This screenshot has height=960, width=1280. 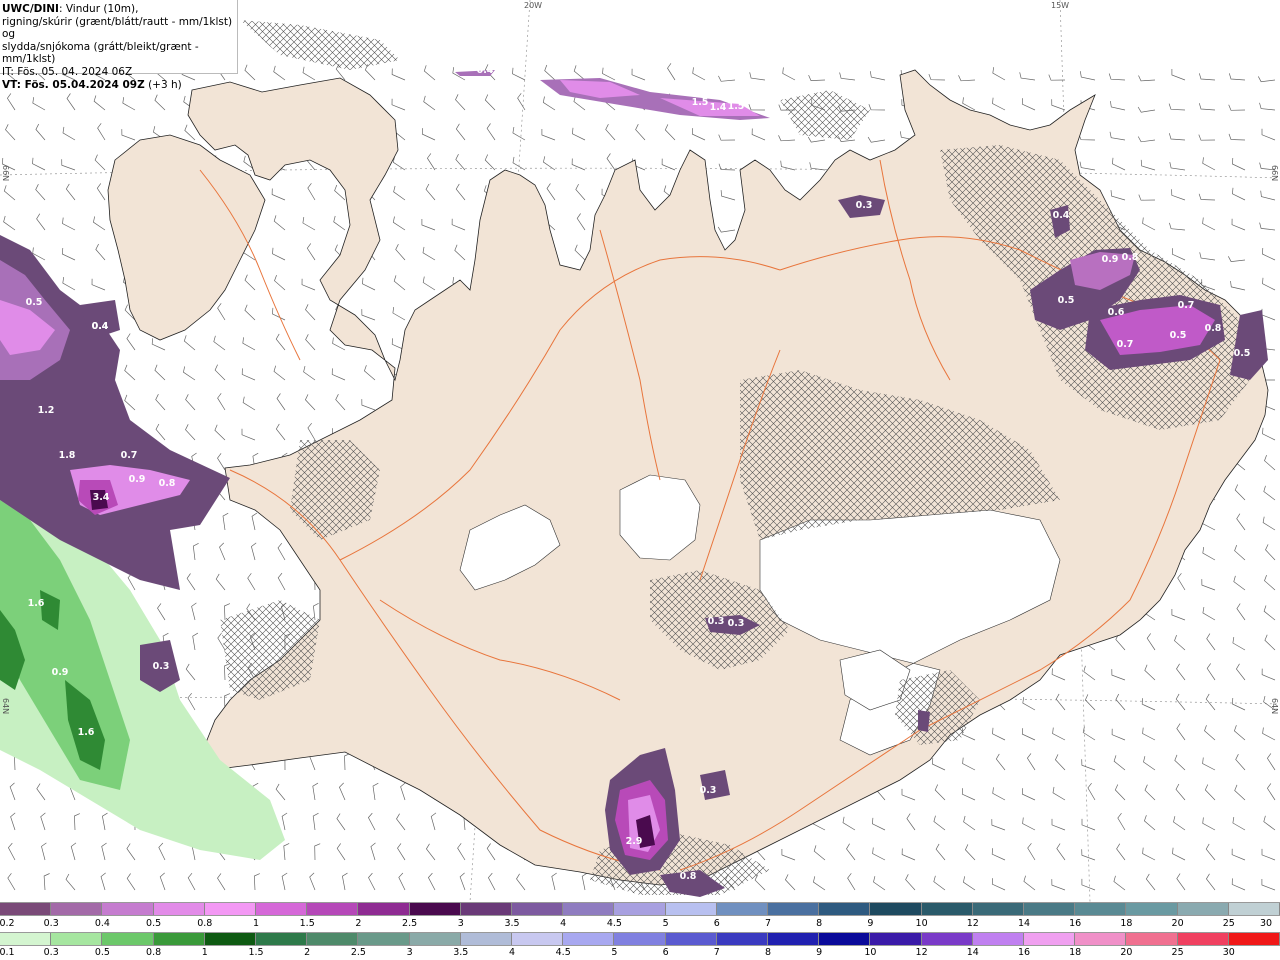 What do you see at coordinates (1024, 923) in the screenshot?
I see `legend-label: 14` at bounding box center [1024, 923].